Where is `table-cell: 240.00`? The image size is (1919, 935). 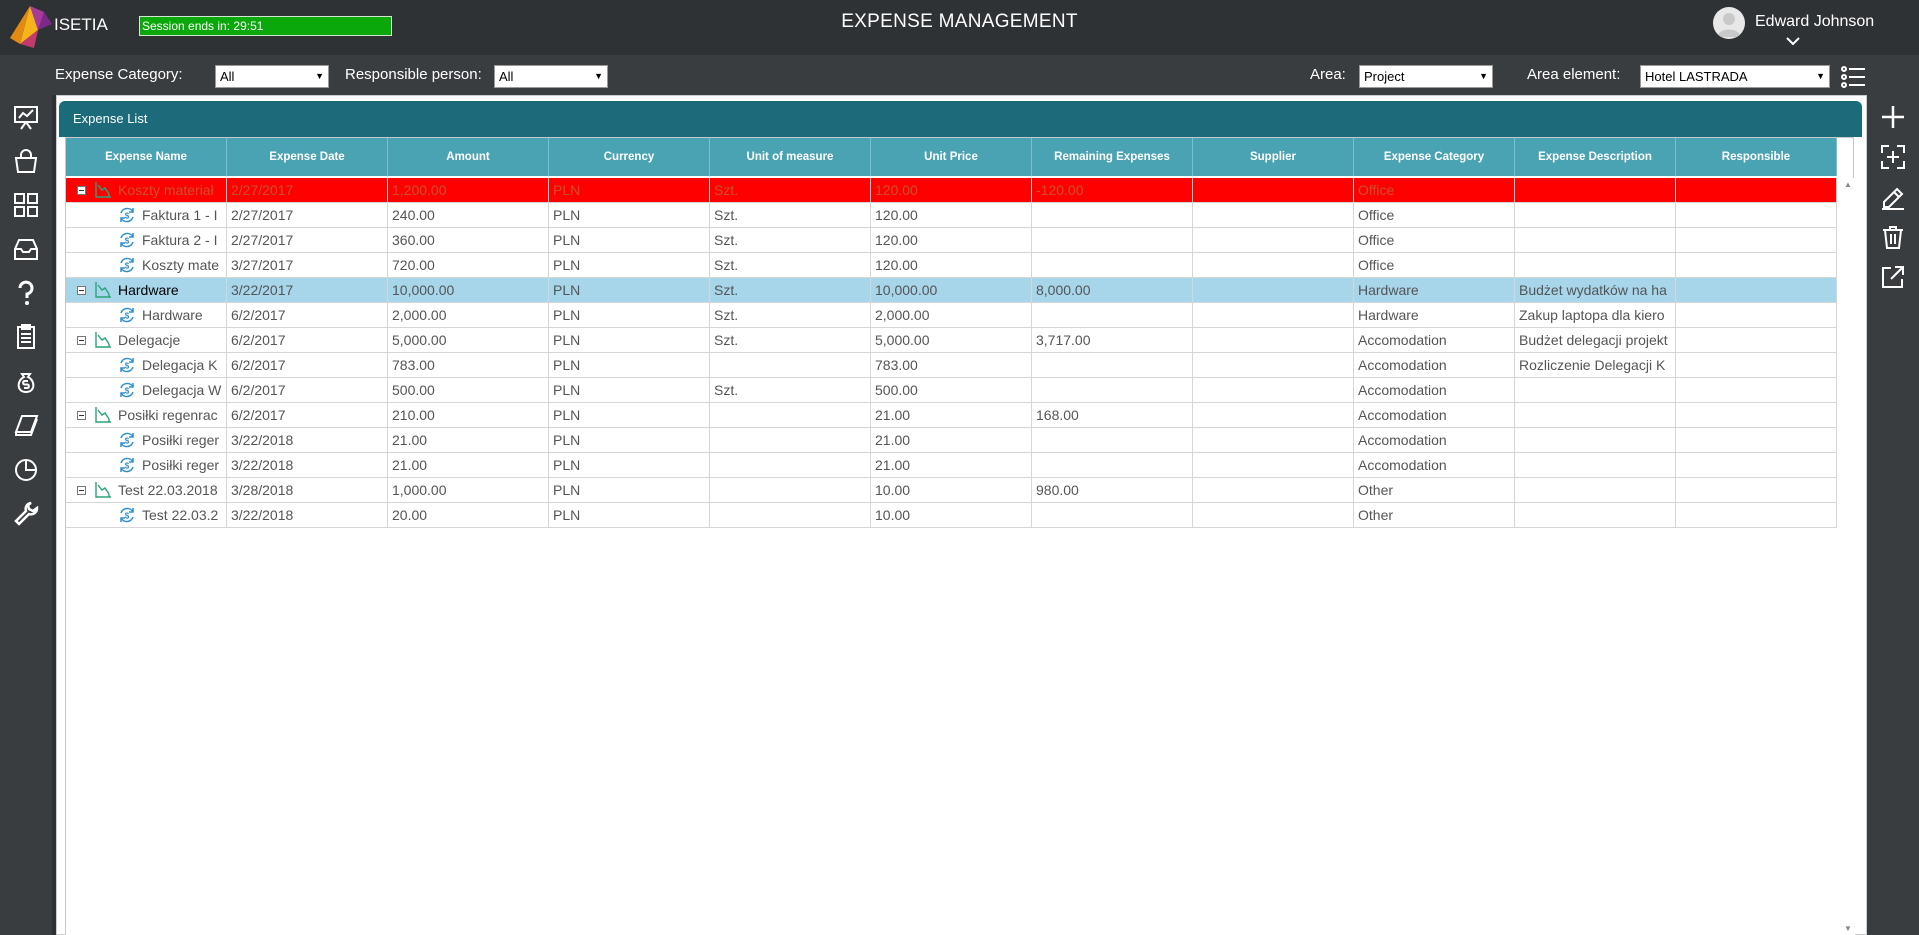 table-cell: 240.00 is located at coordinates (468, 215).